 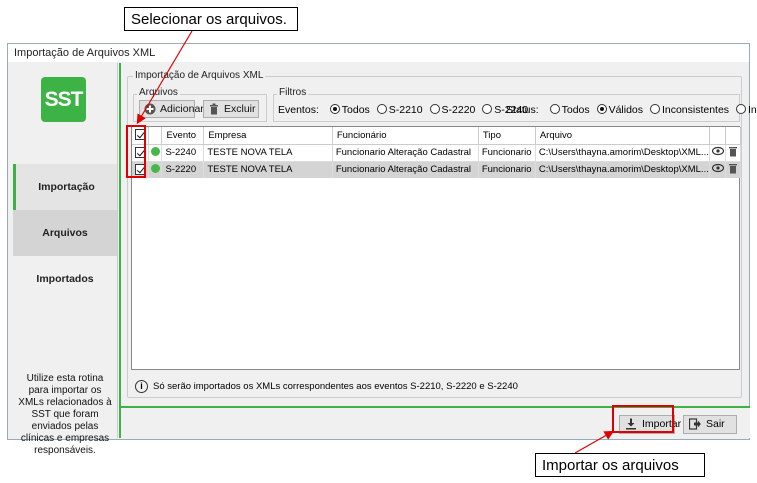 I want to click on column-header: Funcionário, so click(x=405, y=136).